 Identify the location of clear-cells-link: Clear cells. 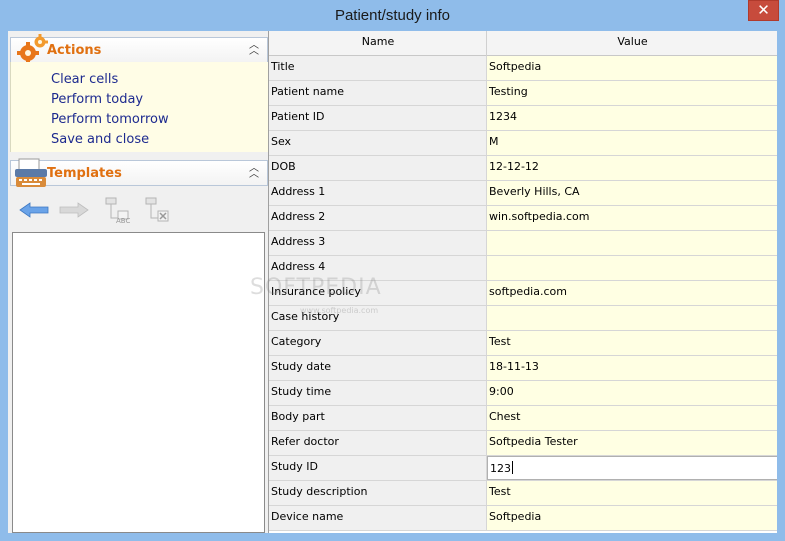
(84, 79).